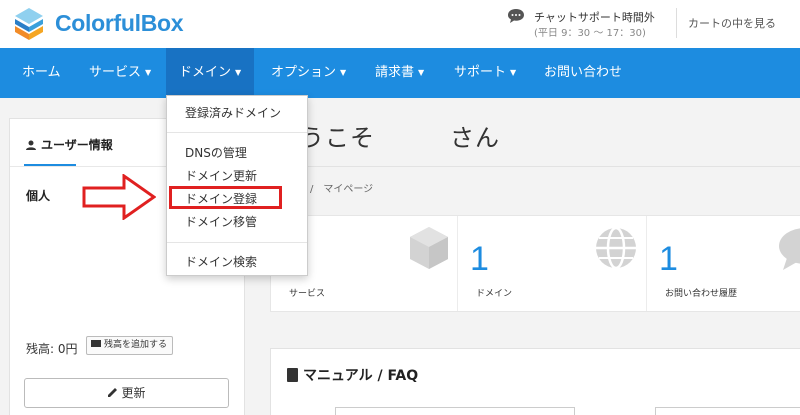 The image size is (800, 415). I want to click on stat-domains: 1 ドメイン, so click(552, 263).